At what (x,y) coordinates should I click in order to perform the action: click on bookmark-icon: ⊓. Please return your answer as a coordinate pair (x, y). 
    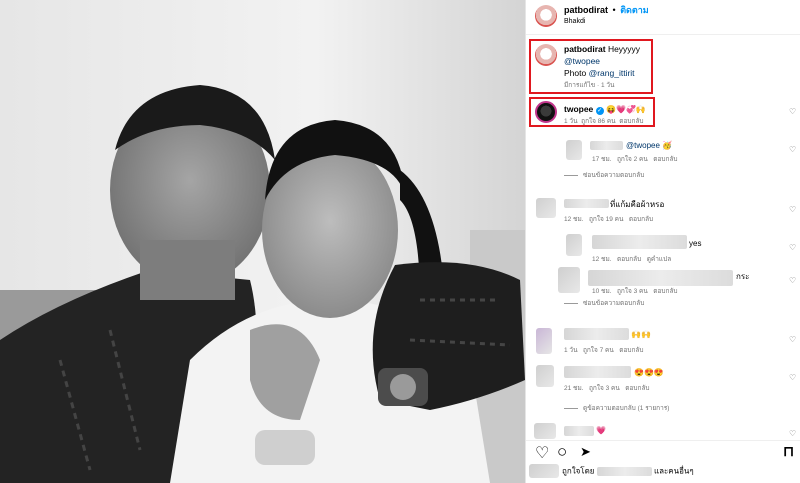
    Looking at the image, I should click on (788, 451).